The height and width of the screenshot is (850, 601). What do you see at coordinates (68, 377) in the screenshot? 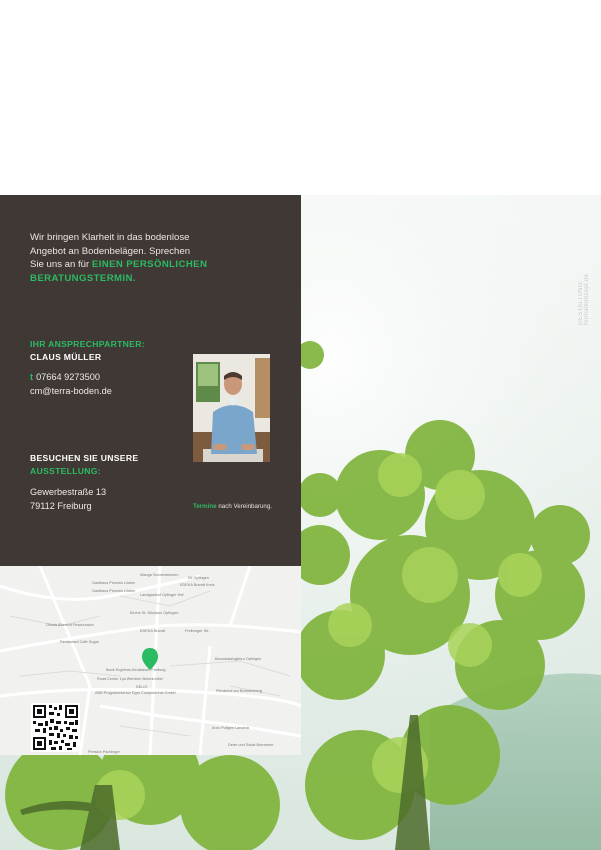
I see `phone-number: 07664 9273500` at bounding box center [68, 377].